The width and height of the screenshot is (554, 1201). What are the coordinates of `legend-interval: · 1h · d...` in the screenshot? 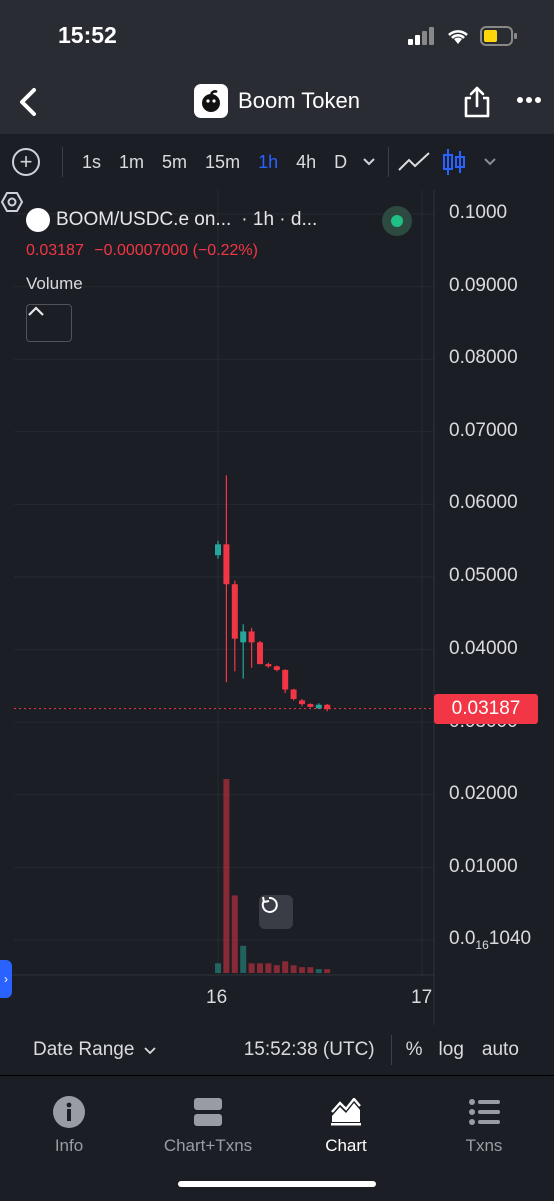 It's located at (279, 219).